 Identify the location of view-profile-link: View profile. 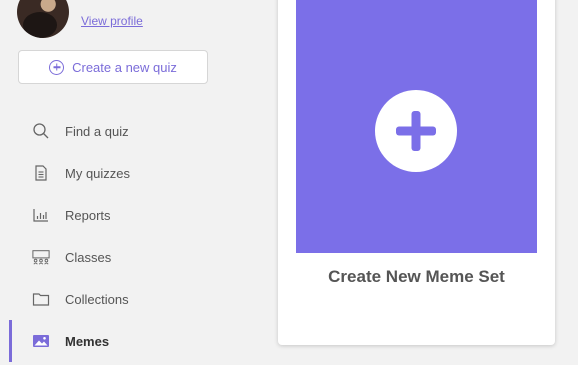
(112, 21).